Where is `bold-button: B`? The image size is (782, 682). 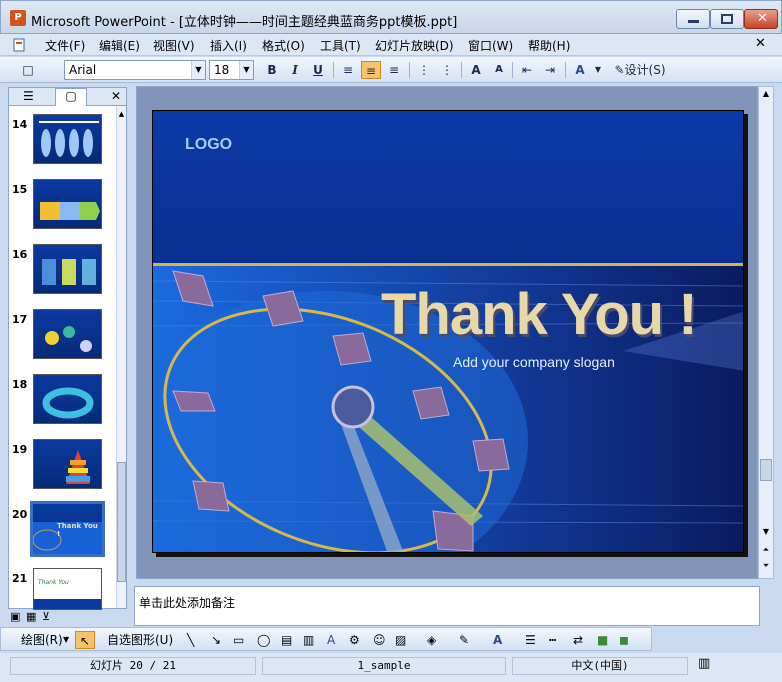 bold-button: B is located at coordinates (272, 70).